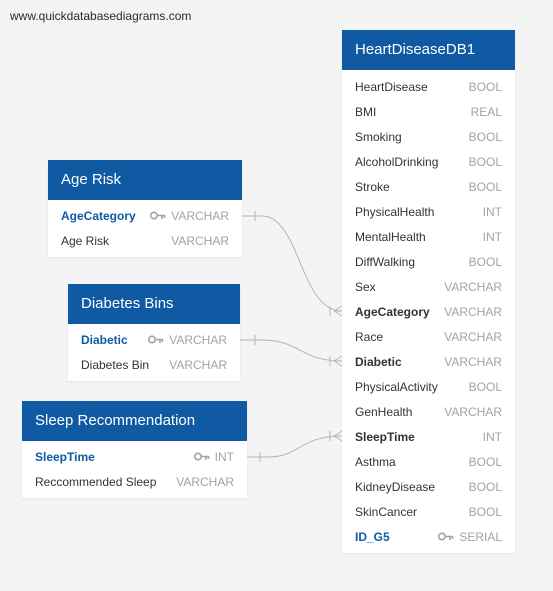 The image size is (553, 591). I want to click on column-name: MentalHealth, so click(390, 236).